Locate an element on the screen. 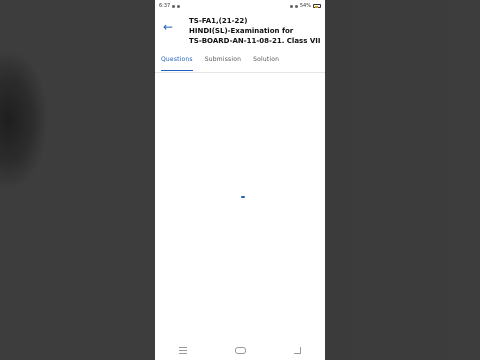  menu-icon is located at coordinates (183, 350).